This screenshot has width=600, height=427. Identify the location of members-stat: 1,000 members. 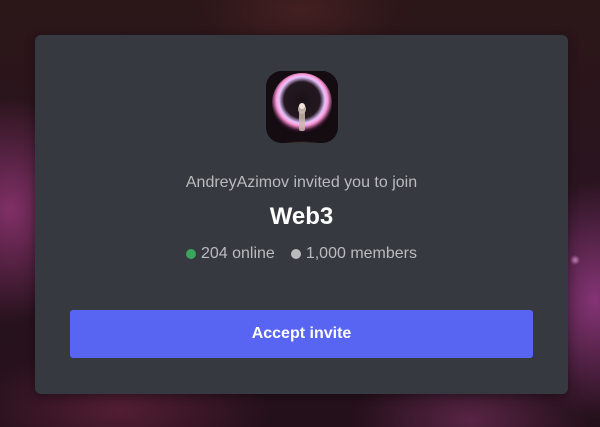
(353, 254).